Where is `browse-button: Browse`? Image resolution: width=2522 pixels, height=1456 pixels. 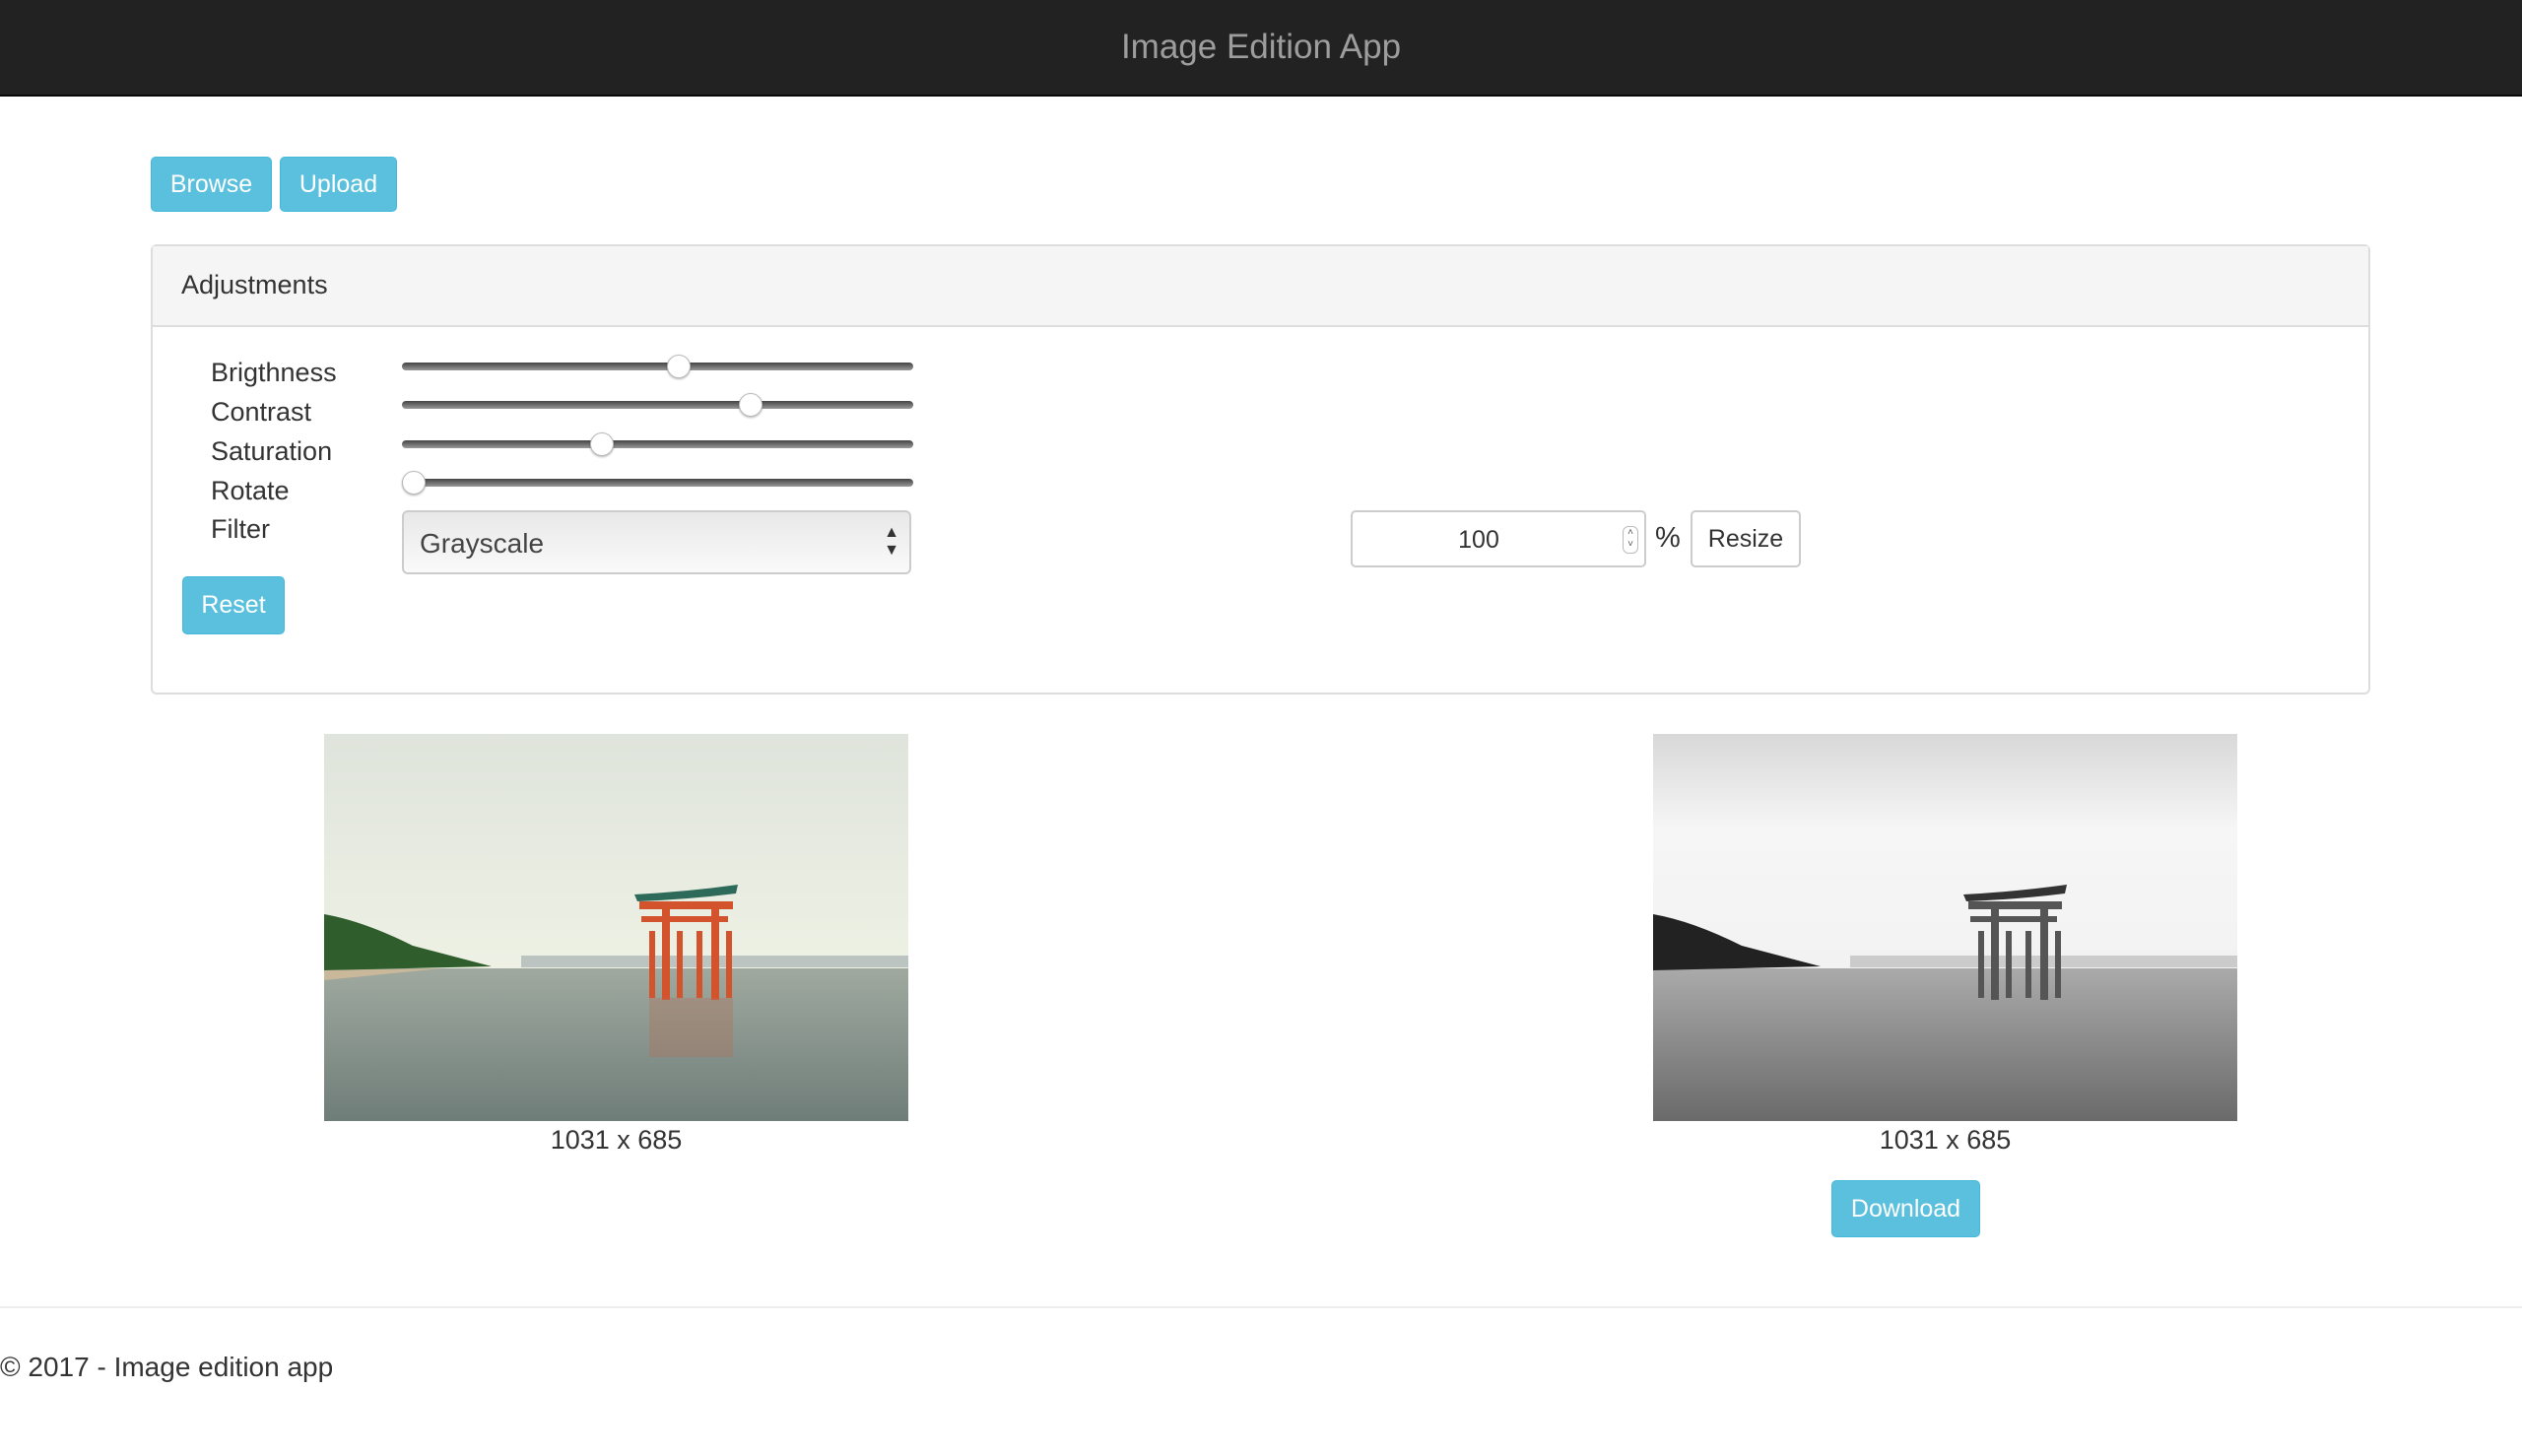
browse-button: Browse is located at coordinates (211, 184).